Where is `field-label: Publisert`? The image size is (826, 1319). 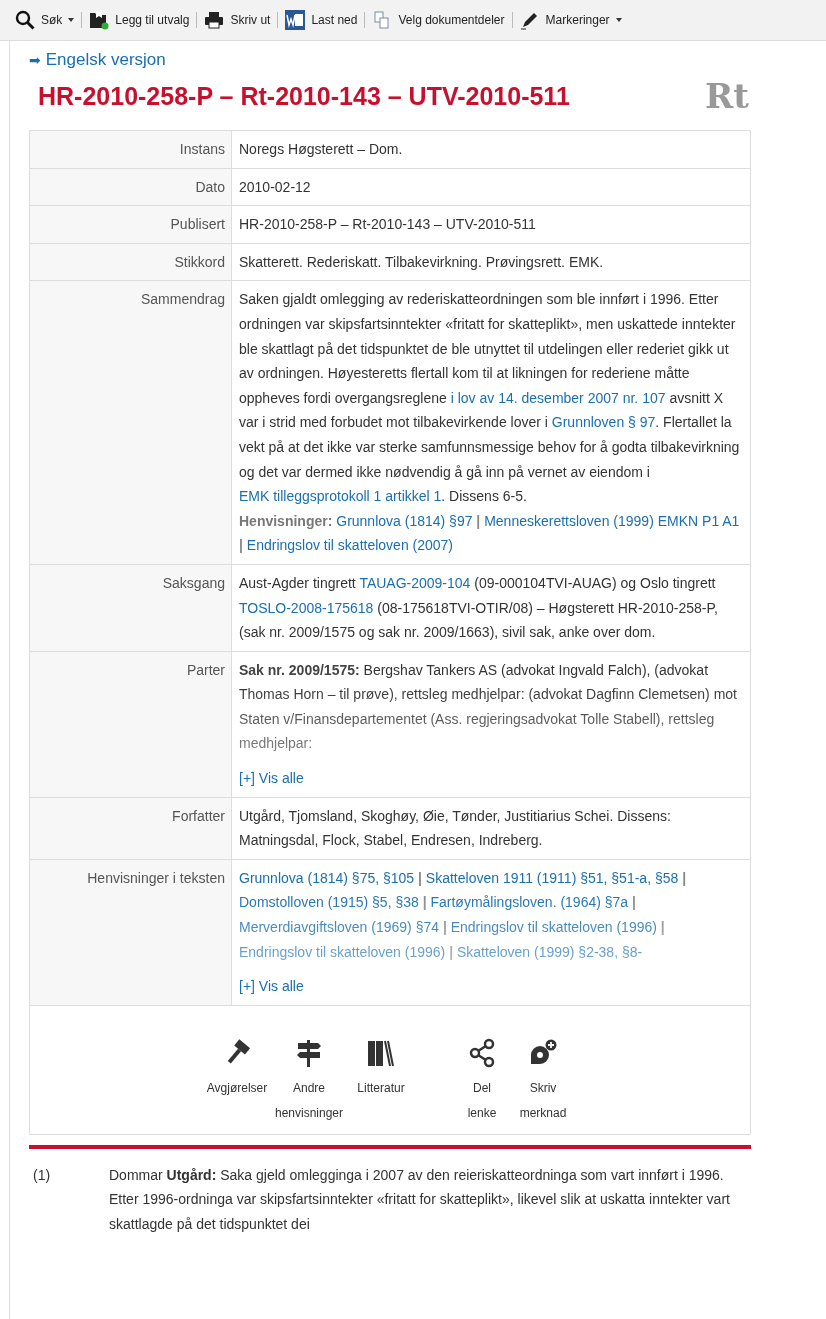
field-label: Publisert is located at coordinates (131, 224).